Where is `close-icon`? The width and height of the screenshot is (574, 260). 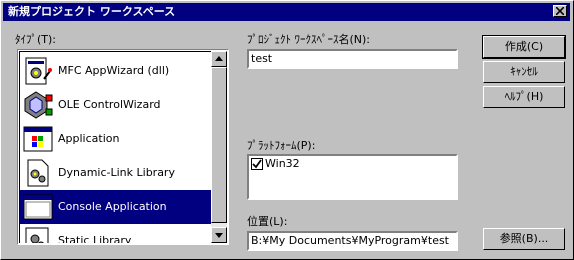 close-icon is located at coordinates (560, 11).